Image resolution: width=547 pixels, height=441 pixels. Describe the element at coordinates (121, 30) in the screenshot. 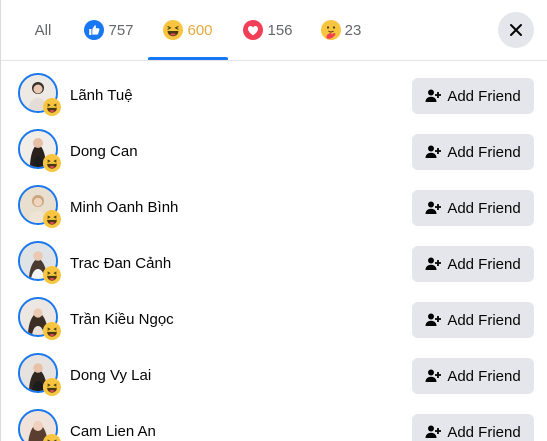

I see `tab-like-count: 757` at that location.